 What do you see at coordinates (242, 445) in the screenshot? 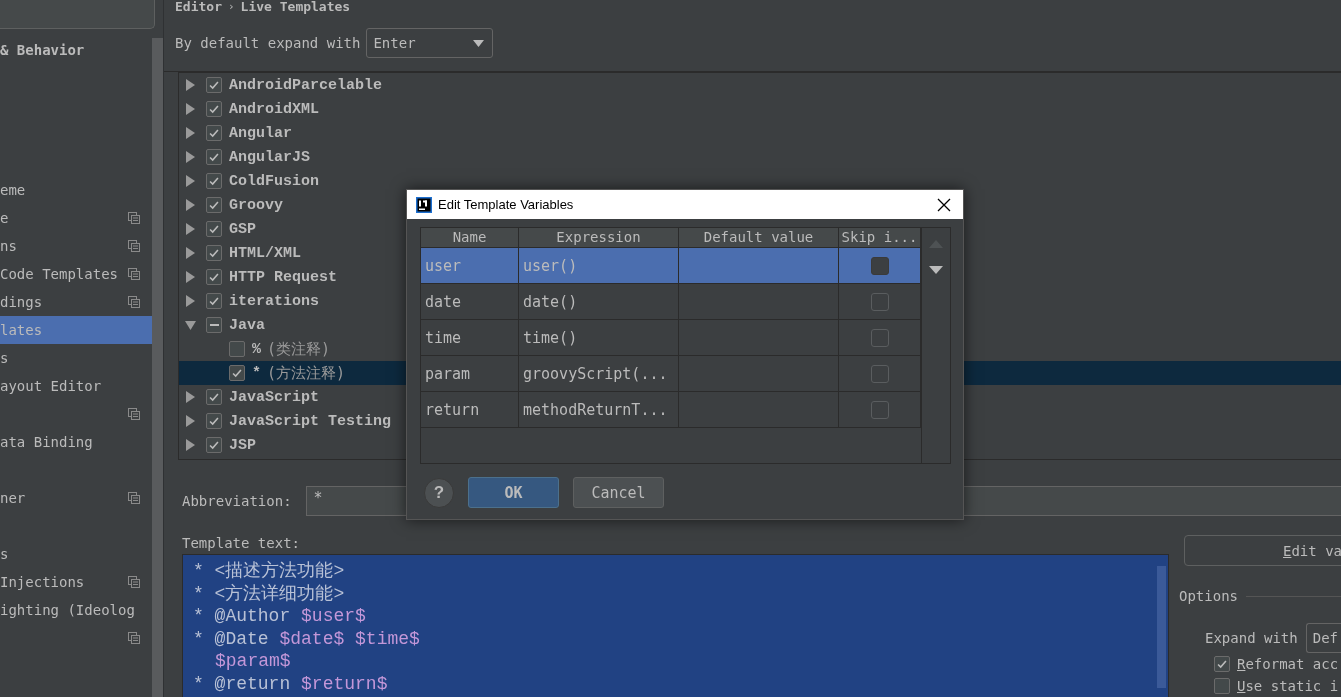
I see `group-name: JSP` at bounding box center [242, 445].